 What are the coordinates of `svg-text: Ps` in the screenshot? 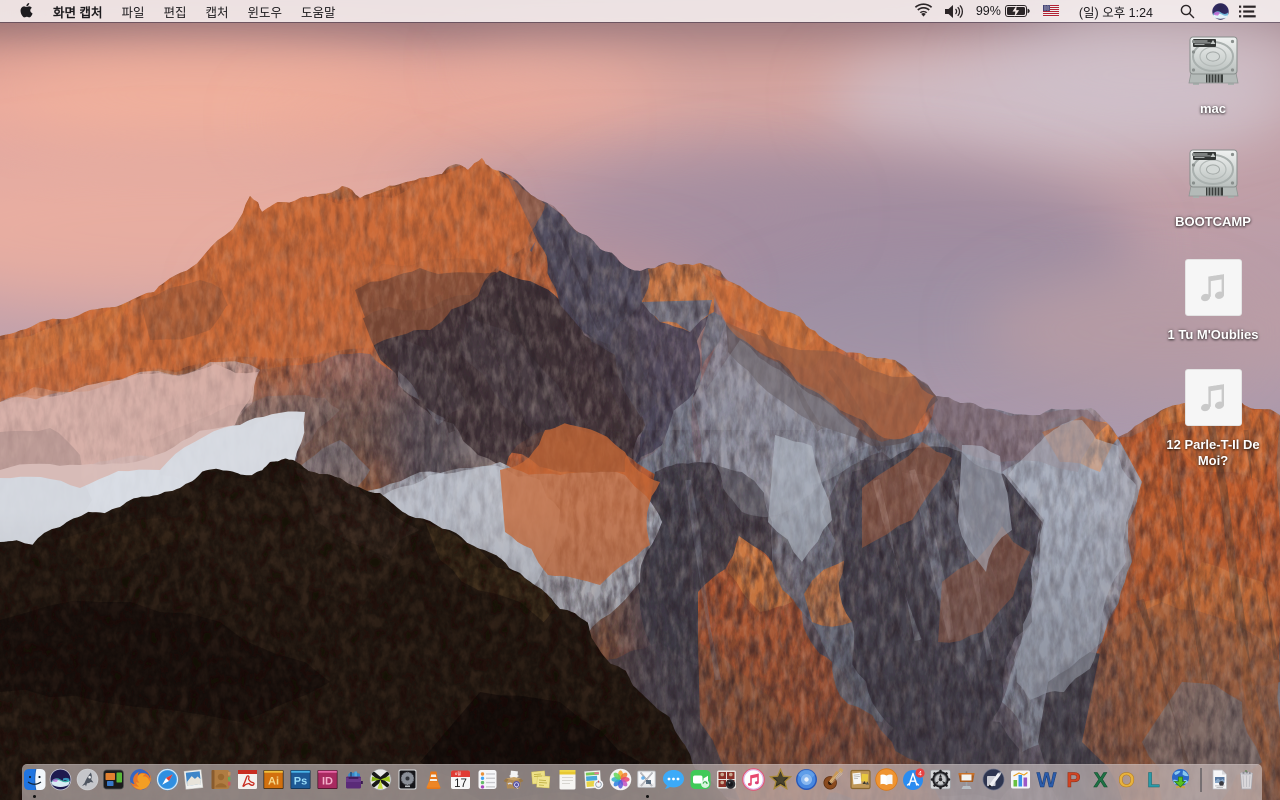 It's located at (300, 782).